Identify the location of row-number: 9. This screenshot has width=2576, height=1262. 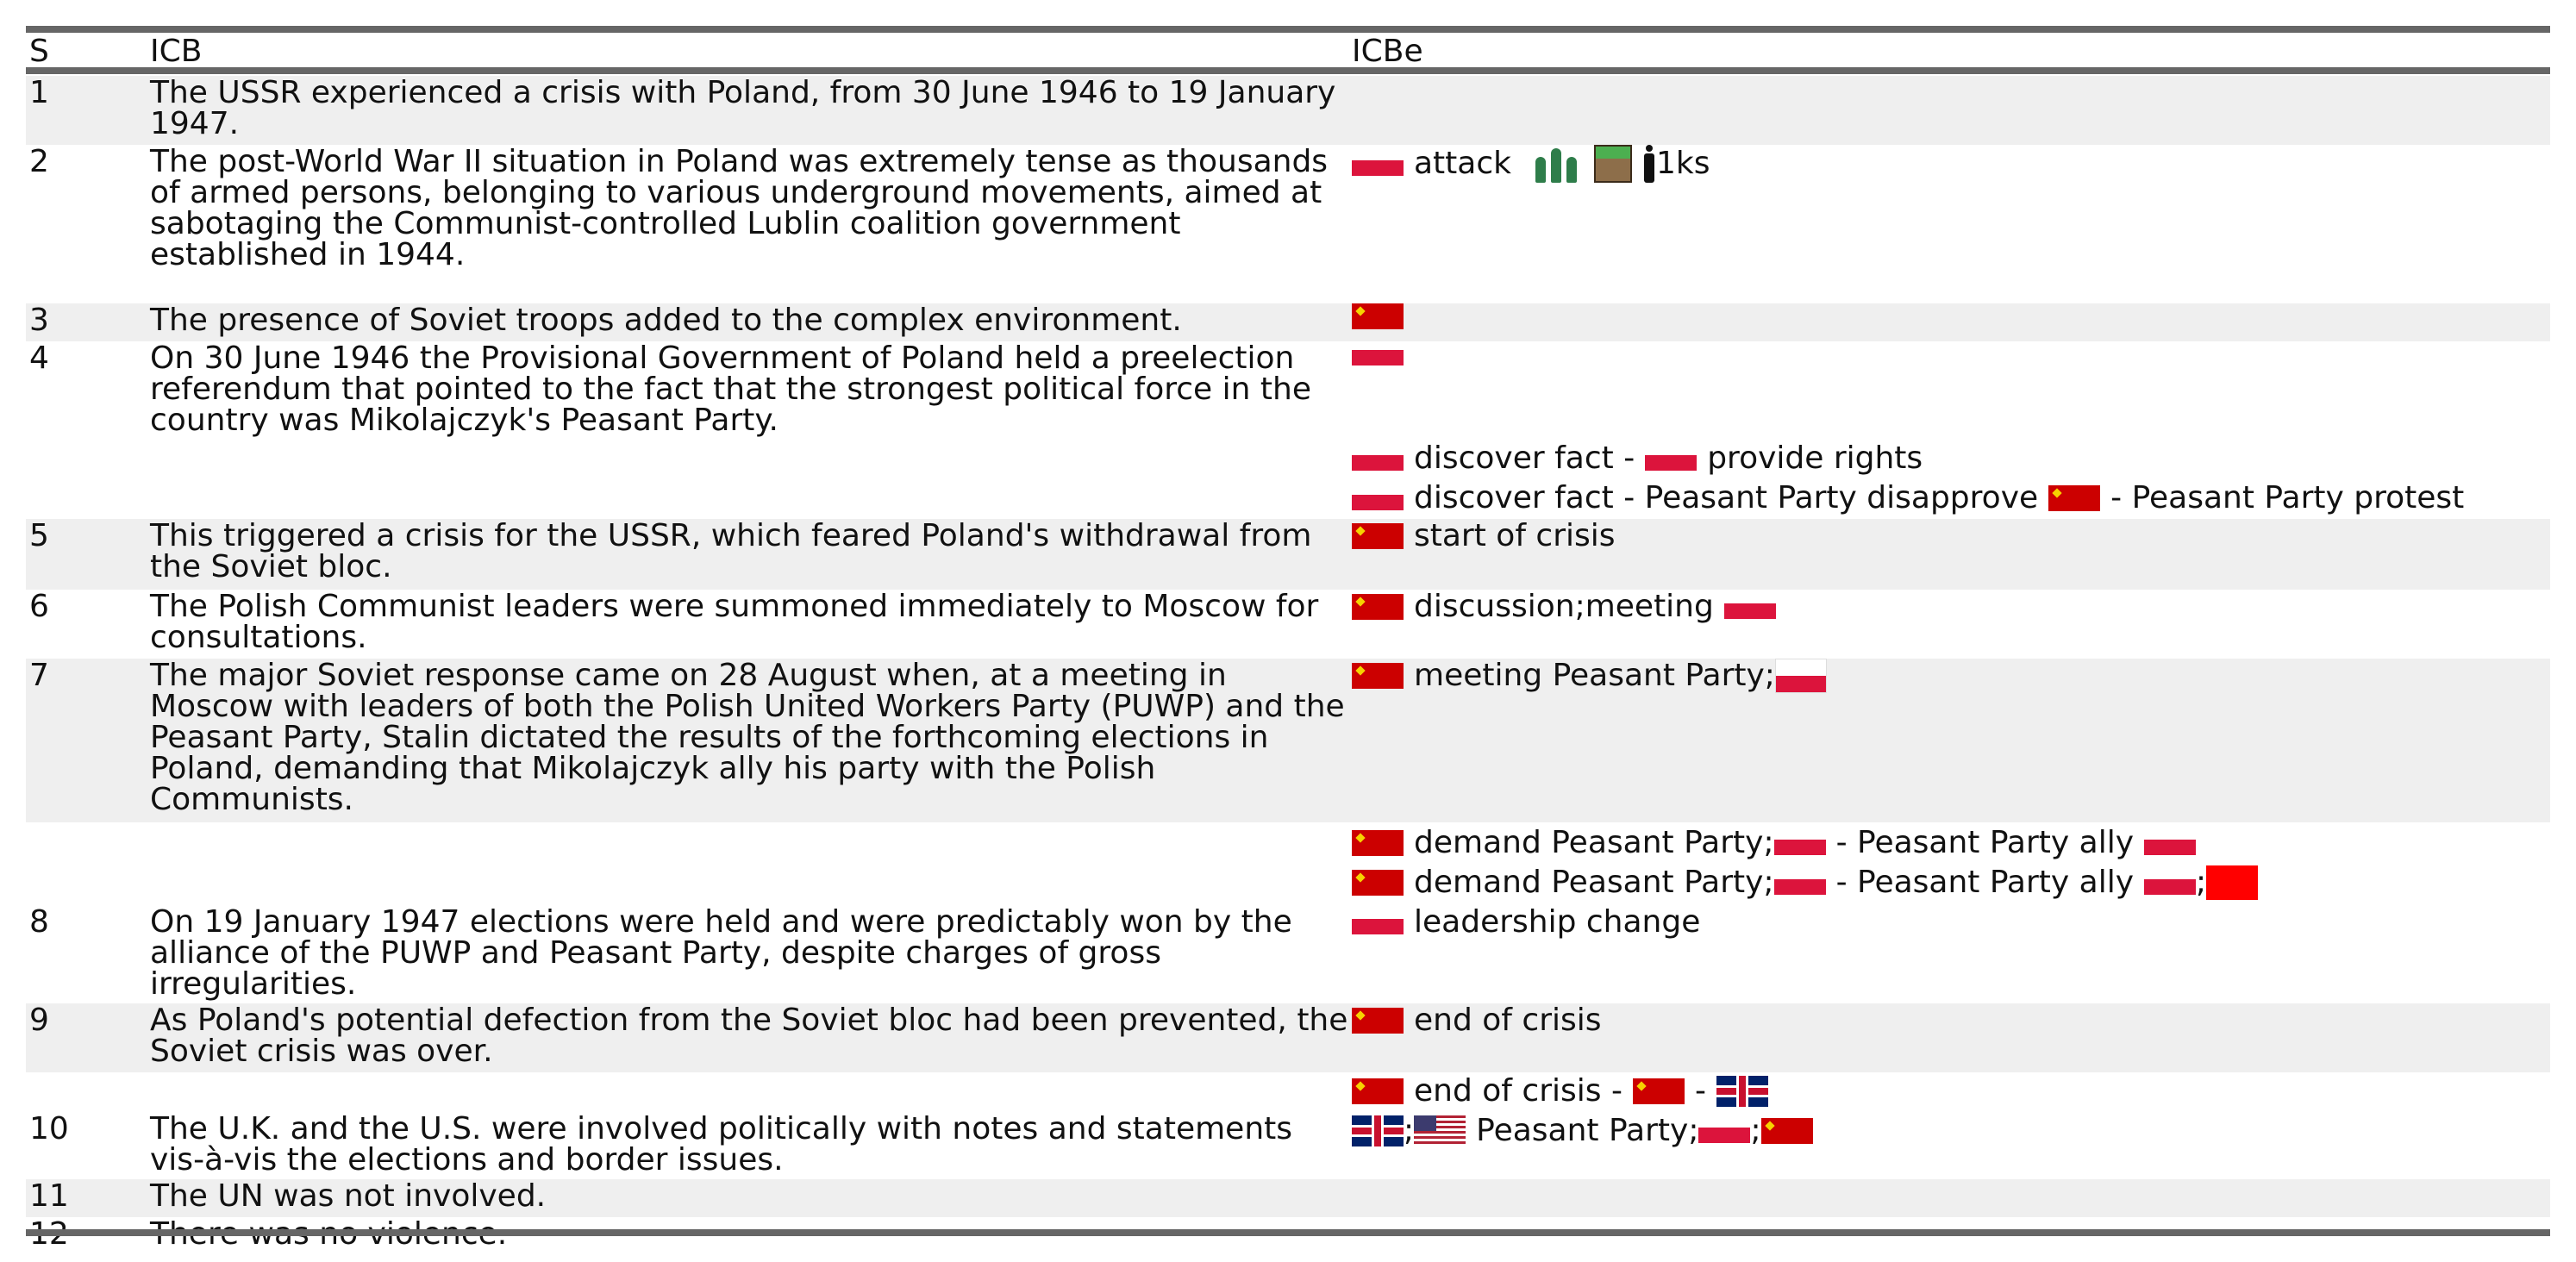
(39, 1020).